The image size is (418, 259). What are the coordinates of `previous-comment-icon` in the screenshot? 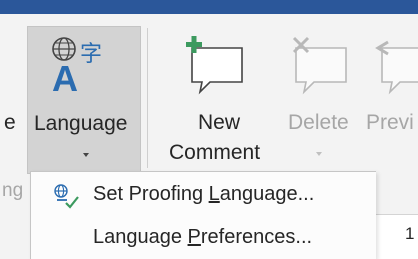 It's located at (396, 67).